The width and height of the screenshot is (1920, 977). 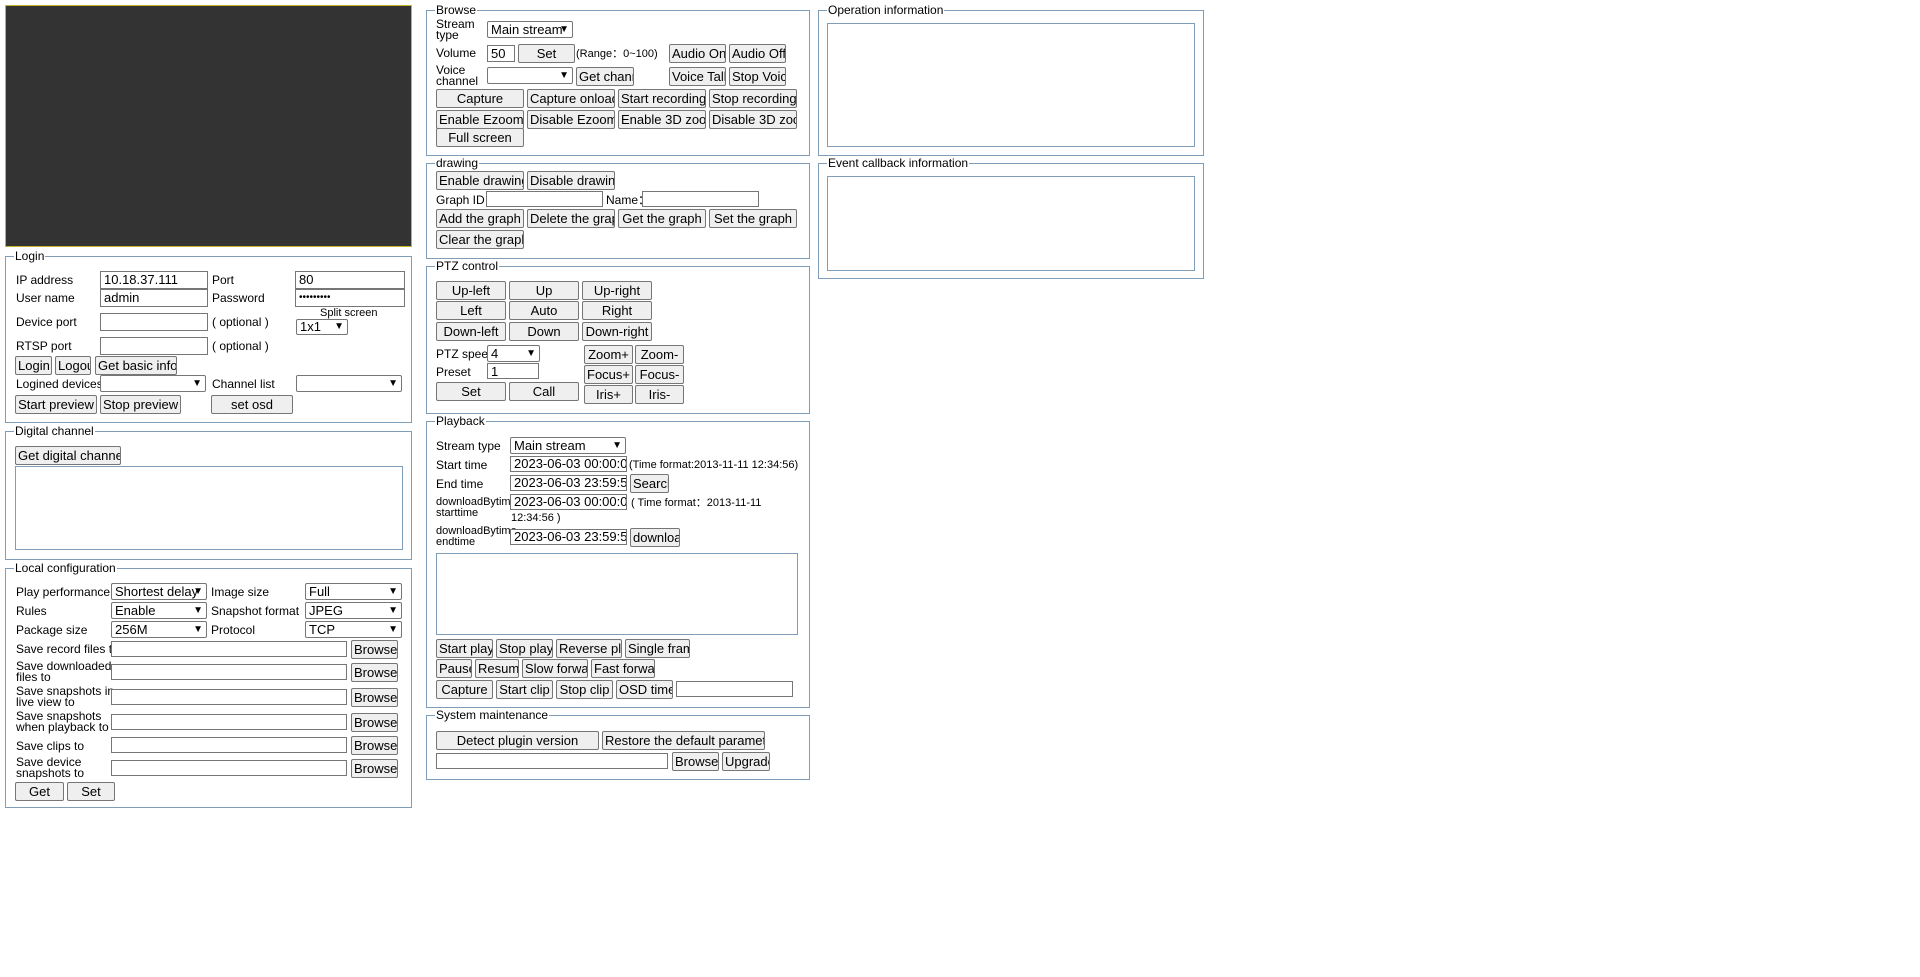 What do you see at coordinates (649, 483) in the screenshot?
I see `search-button: Search` at bounding box center [649, 483].